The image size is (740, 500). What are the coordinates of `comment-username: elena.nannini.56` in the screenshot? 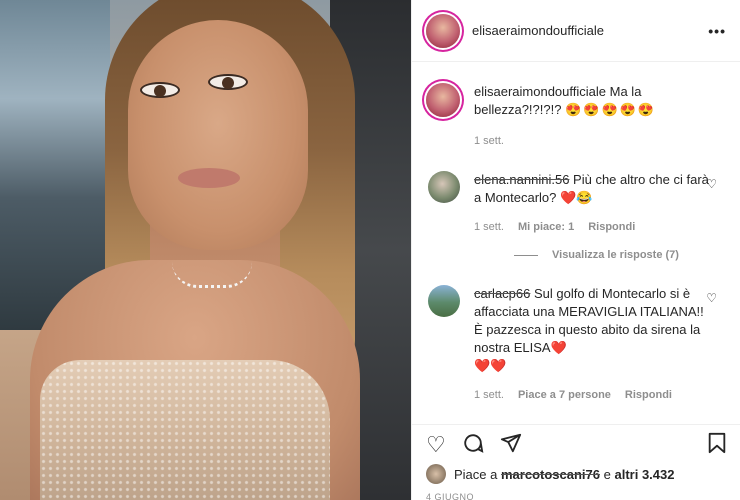 It's located at (521, 179).